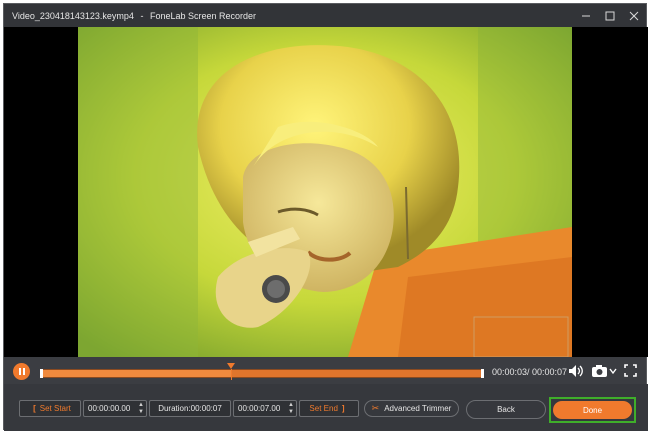  Describe the element at coordinates (73, 15) in the screenshot. I see `file-name: Video_230418143123.keymp4` at that location.